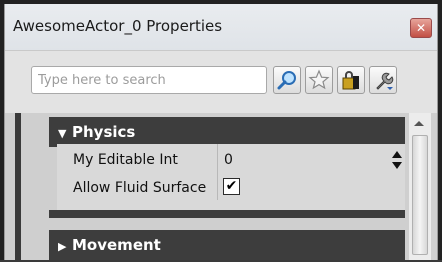 The width and height of the screenshot is (442, 262). What do you see at coordinates (419, 123) in the screenshot?
I see `scroll-up-arrow-icon` at bounding box center [419, 123].